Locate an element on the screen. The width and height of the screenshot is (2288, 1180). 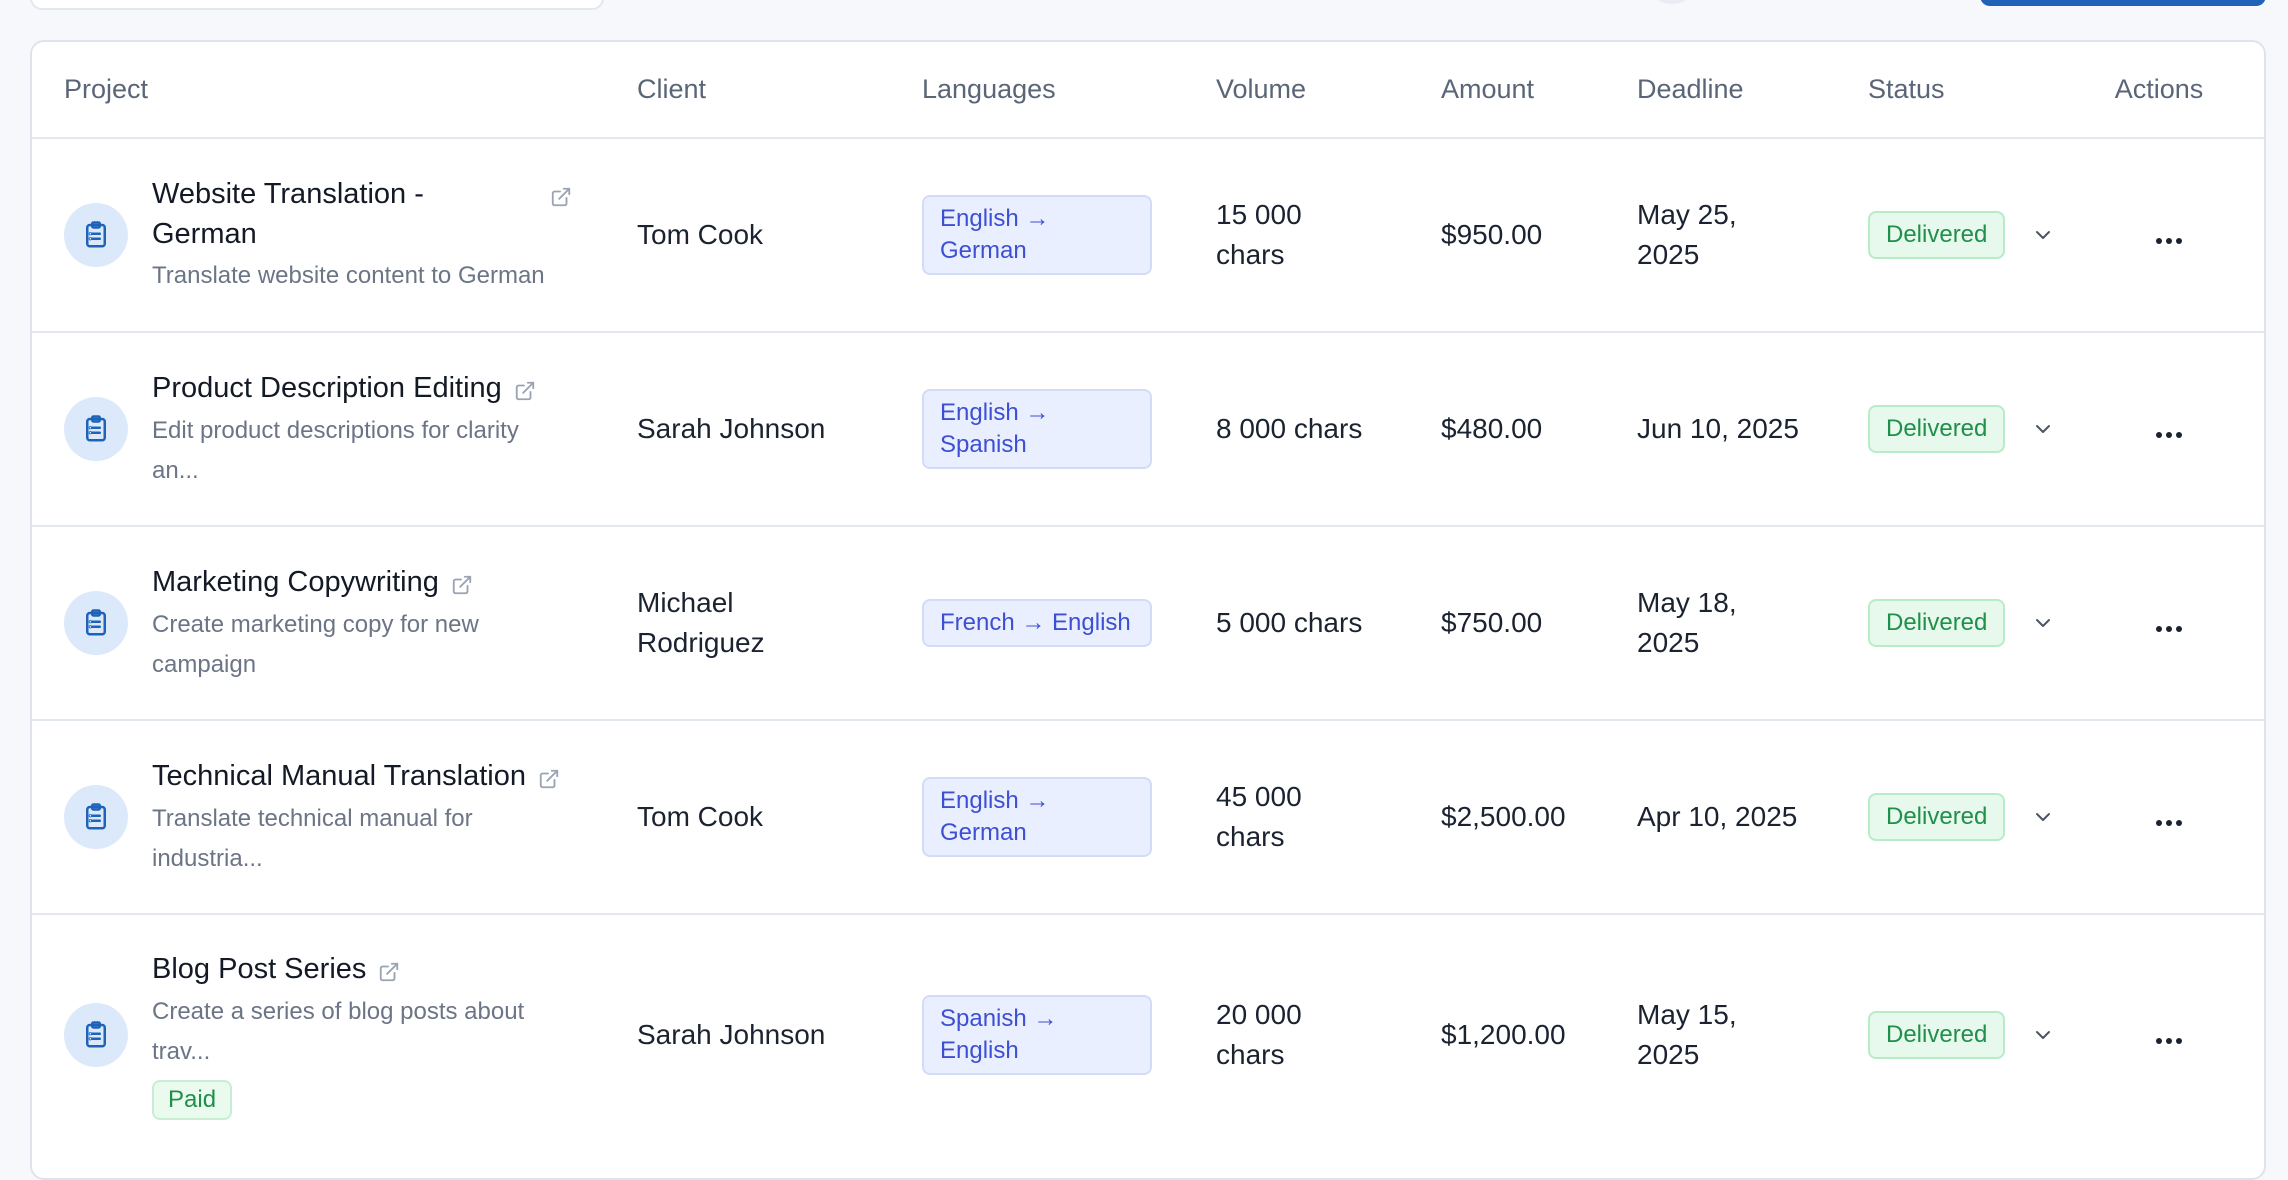
amount-value: $1,200.00 is located at coordinates (1503, 1034).